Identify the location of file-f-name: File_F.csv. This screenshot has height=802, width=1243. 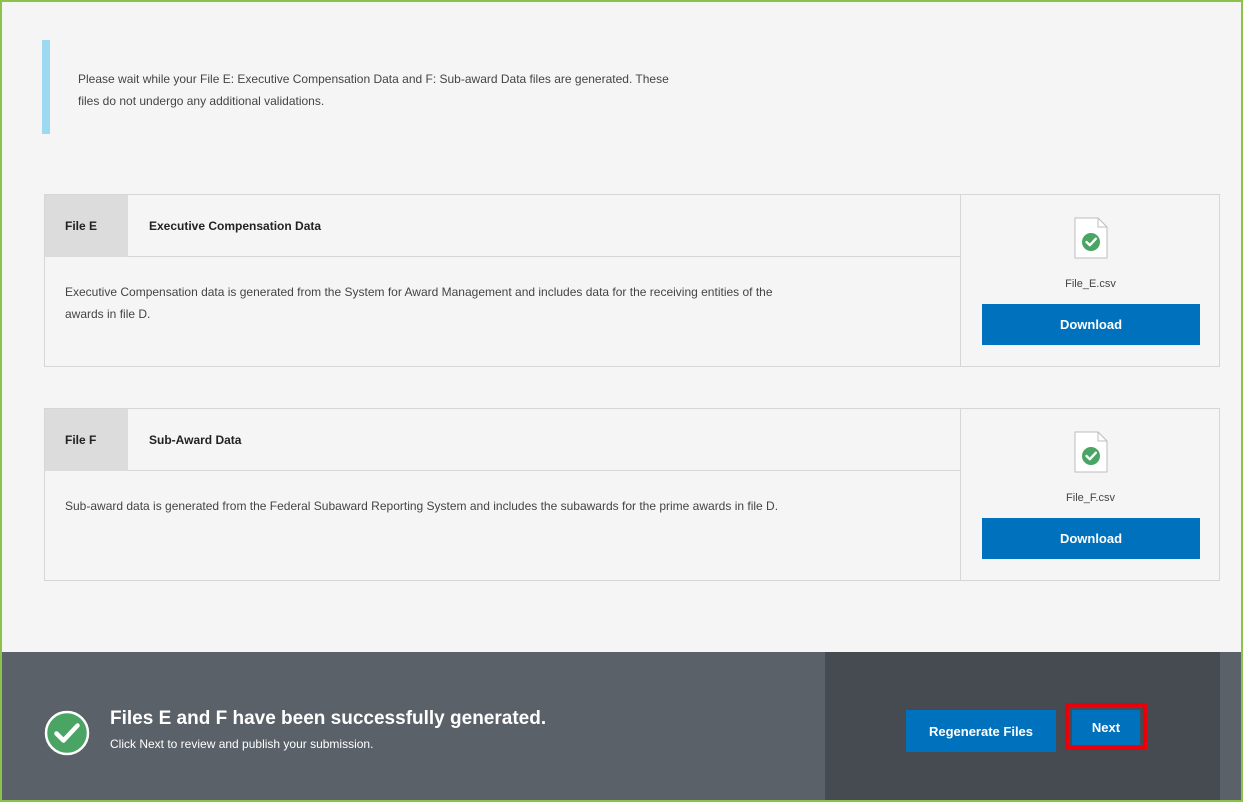
(1090, 498).